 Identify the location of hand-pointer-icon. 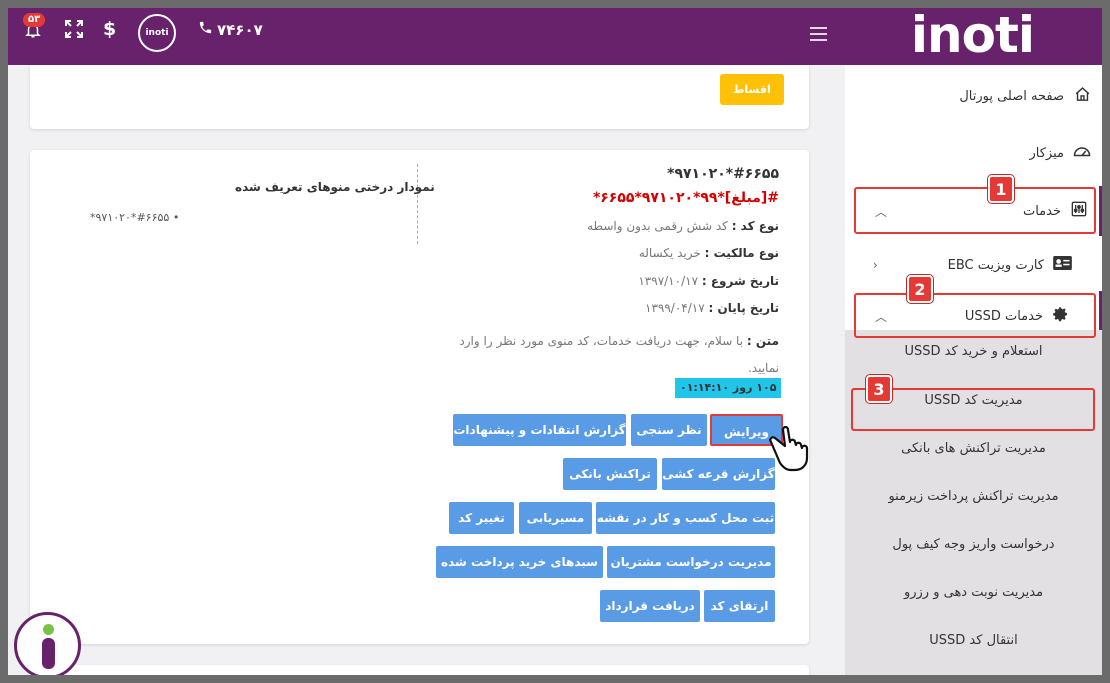
(788, 449).